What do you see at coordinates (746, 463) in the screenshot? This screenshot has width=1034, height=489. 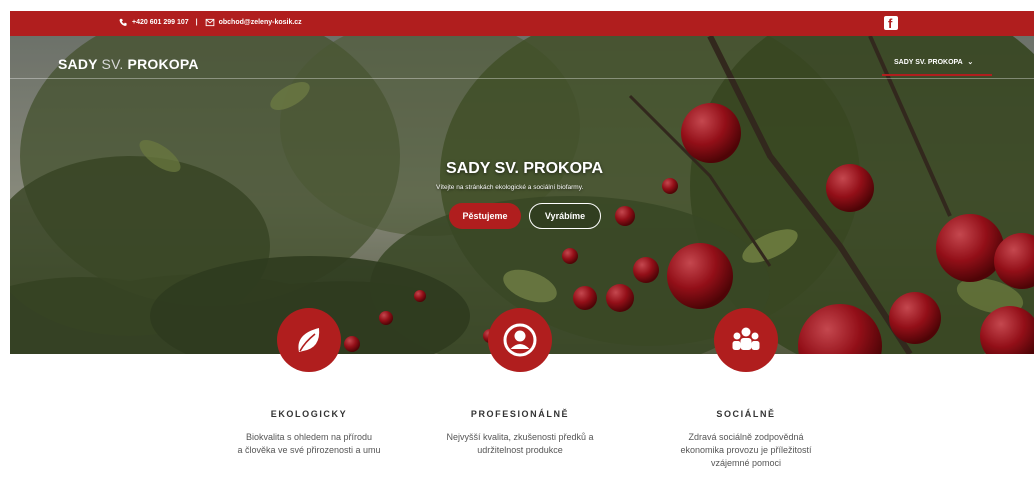 I see `feature-description-line: vzájemné pomoci` at bounding box center [746, 463].